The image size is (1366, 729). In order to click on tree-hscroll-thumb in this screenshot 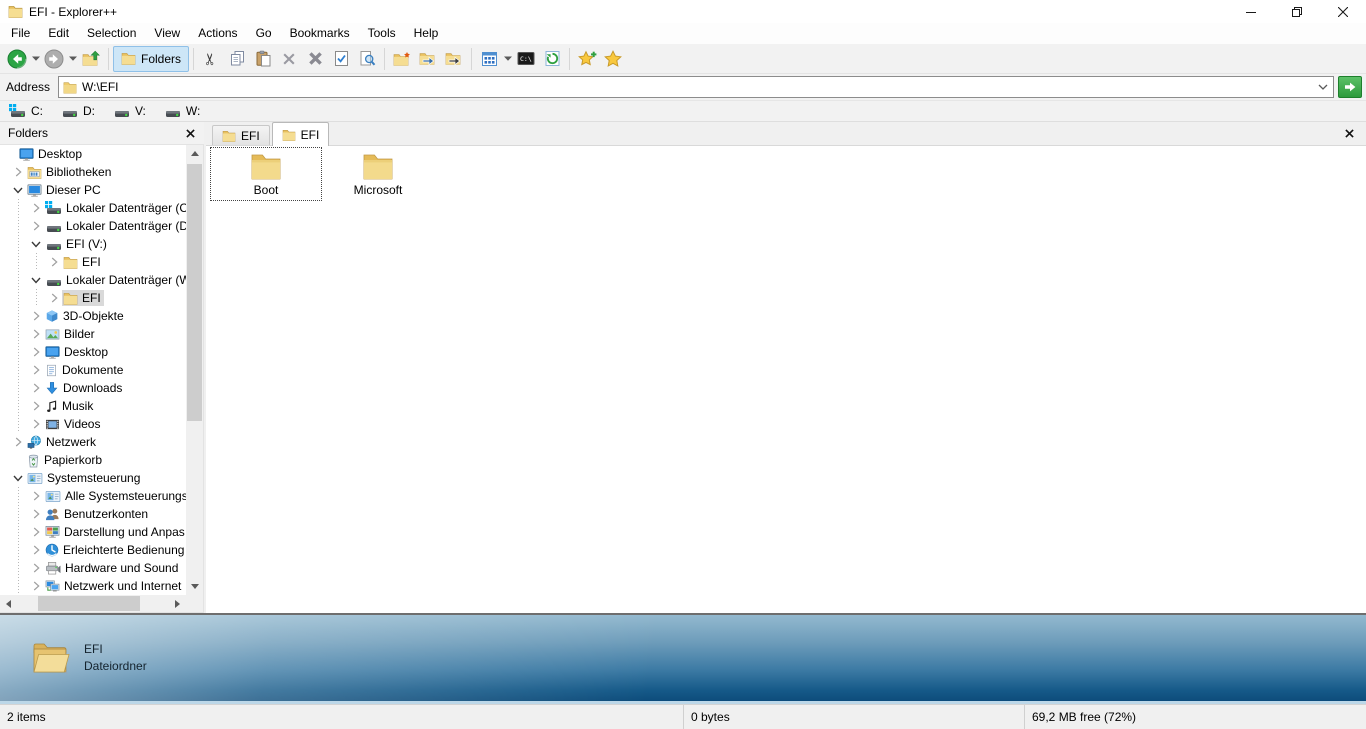, I will do `click(89, 603)`.